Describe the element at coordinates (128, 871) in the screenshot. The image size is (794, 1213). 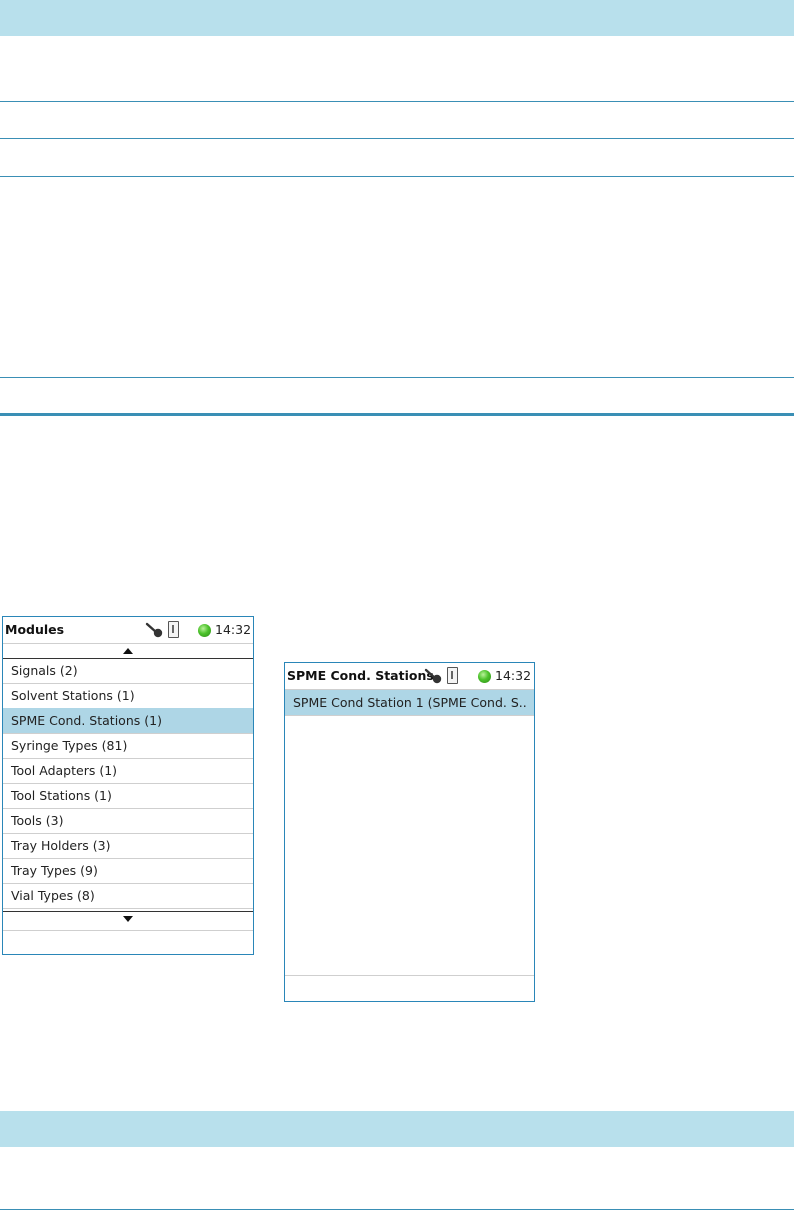
I see `module-row: Tray Types (9)` at that location.